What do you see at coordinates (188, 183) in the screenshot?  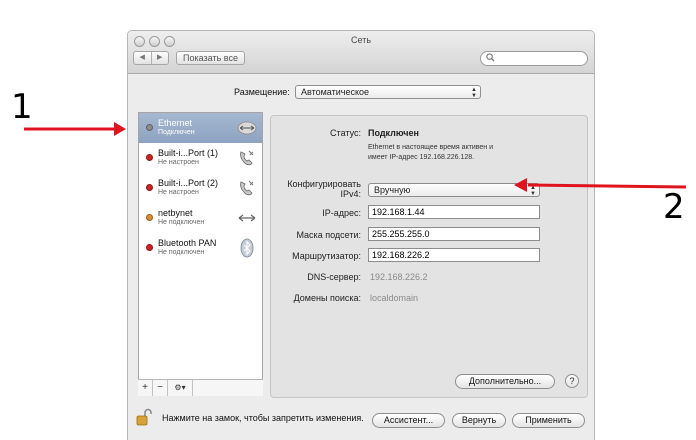 I see `service-name: Built-i...Port (2)` at bounding box center [188, 183].